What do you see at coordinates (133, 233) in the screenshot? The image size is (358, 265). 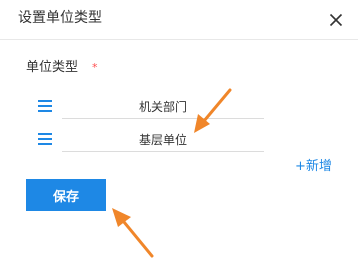 I see `annotation-arrow-icon` at bounding box center [133, 233].